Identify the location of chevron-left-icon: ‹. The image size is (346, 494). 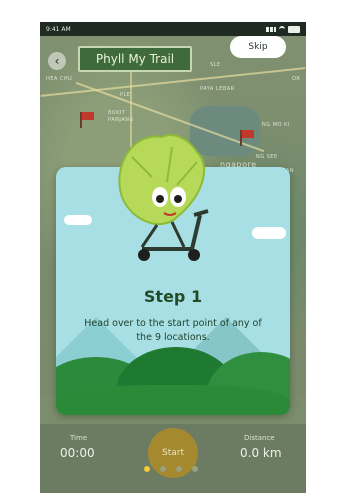
(57, 61).